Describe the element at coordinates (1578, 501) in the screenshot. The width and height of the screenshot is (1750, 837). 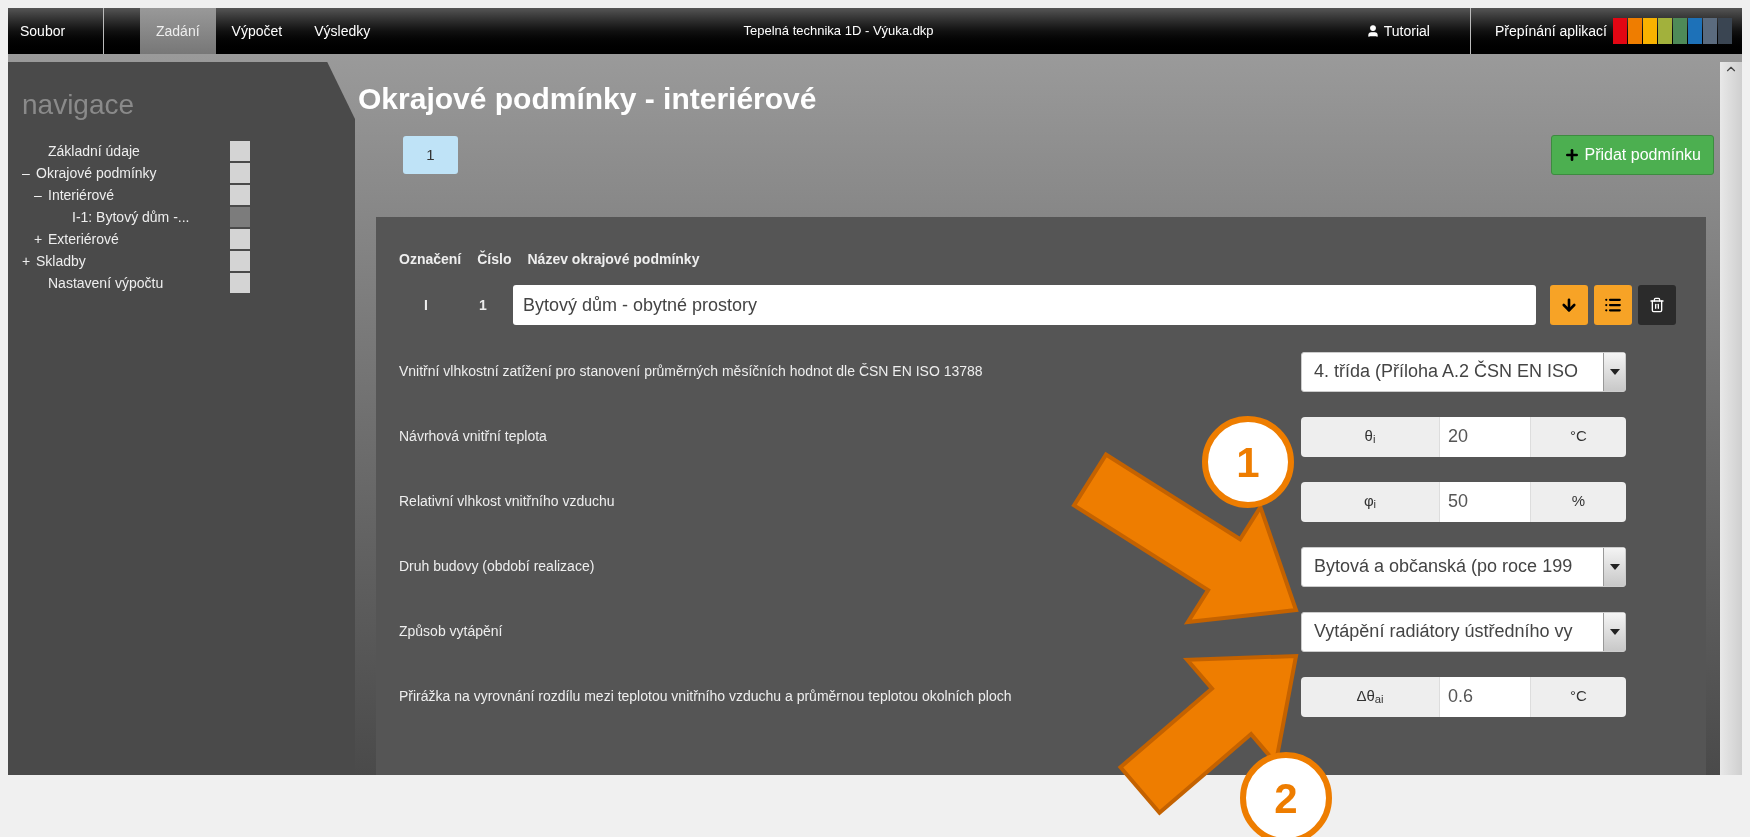
I see `unit-label: %` at that location.